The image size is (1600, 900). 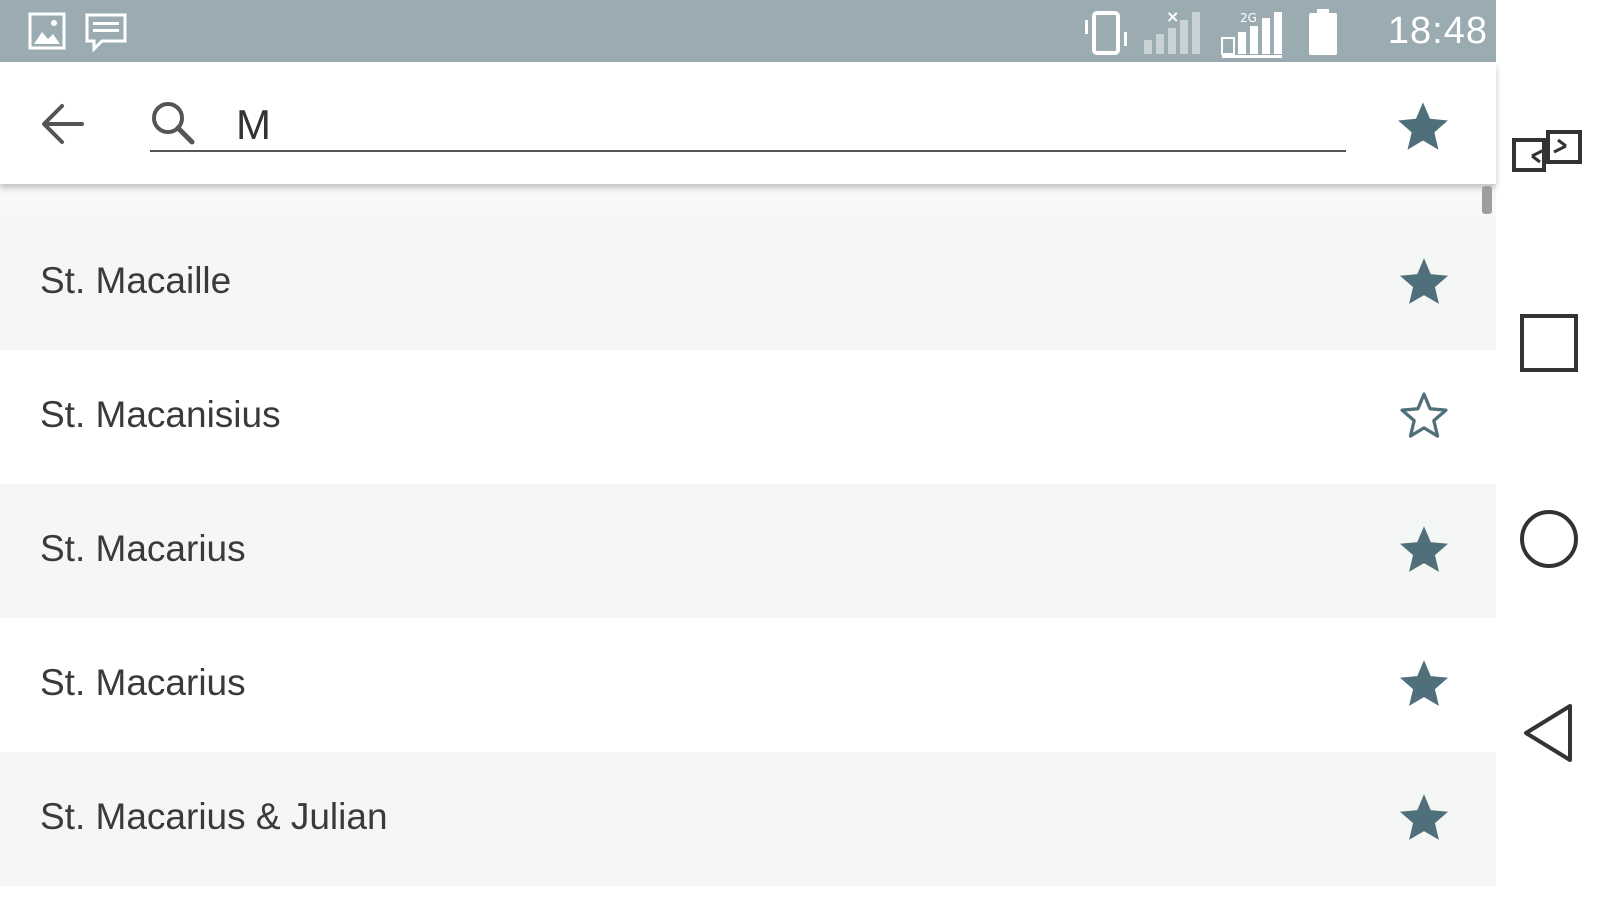 What do you see at coordinates (1248, 18) in the screenshot?
I see `network-type-label: 2G` at bounding box center [1248, 18].